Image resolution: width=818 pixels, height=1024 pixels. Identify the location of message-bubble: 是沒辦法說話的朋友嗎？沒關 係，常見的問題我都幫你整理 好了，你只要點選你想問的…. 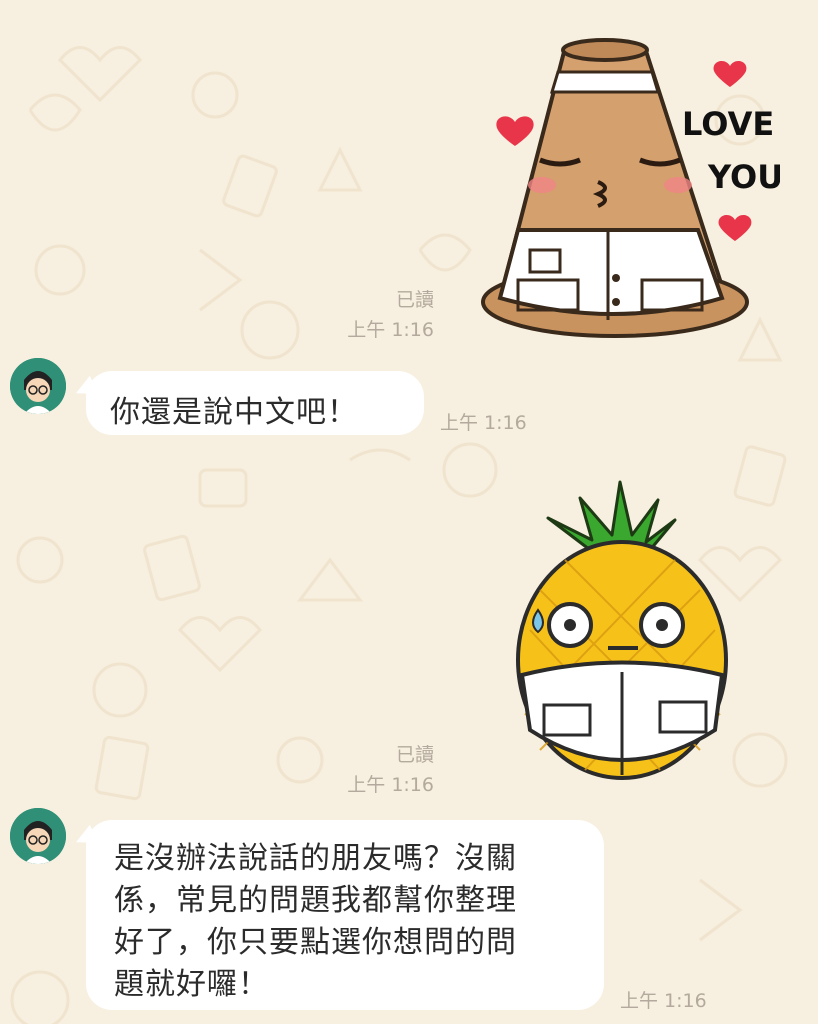
(345, 915).